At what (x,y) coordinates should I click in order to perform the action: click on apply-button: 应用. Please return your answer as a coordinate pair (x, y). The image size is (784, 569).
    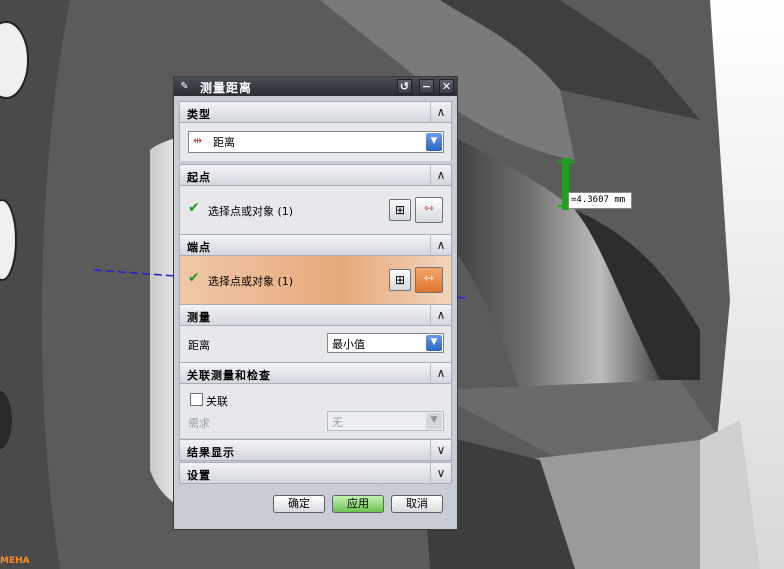
    Looking at the image, I should click on (358, 504).